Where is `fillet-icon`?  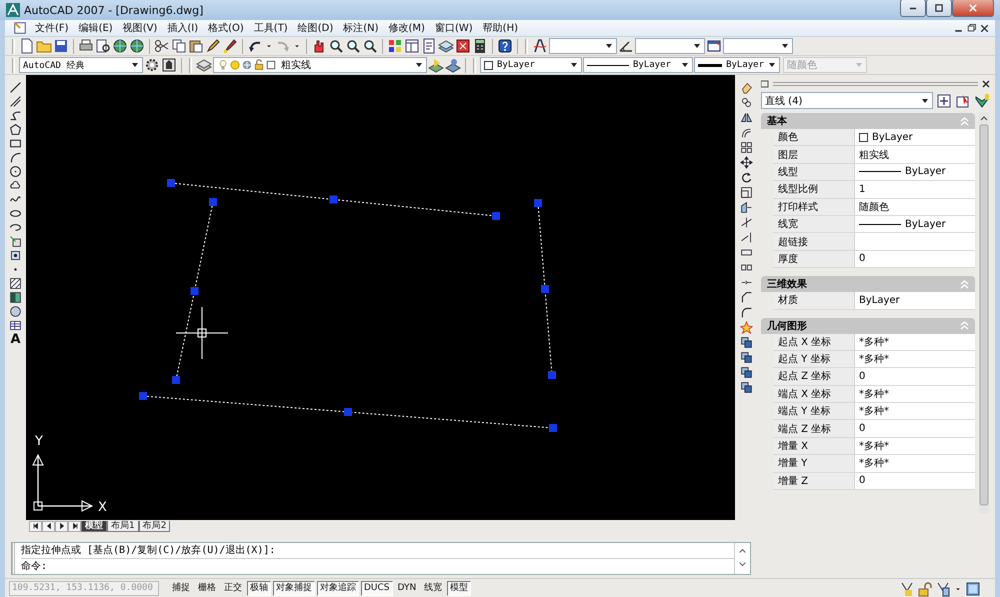 fillet-icon is located at coordinates (746, 312).